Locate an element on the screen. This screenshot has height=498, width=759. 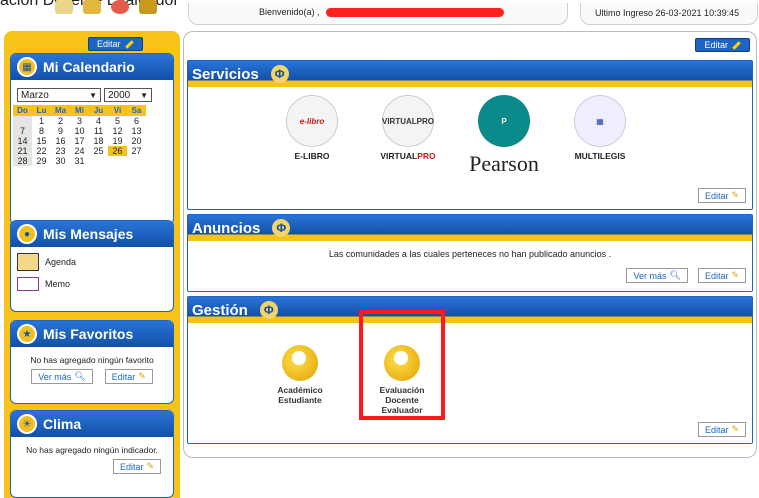
favorites-title: Mis Favoritos is located at coordinates (88, 334).